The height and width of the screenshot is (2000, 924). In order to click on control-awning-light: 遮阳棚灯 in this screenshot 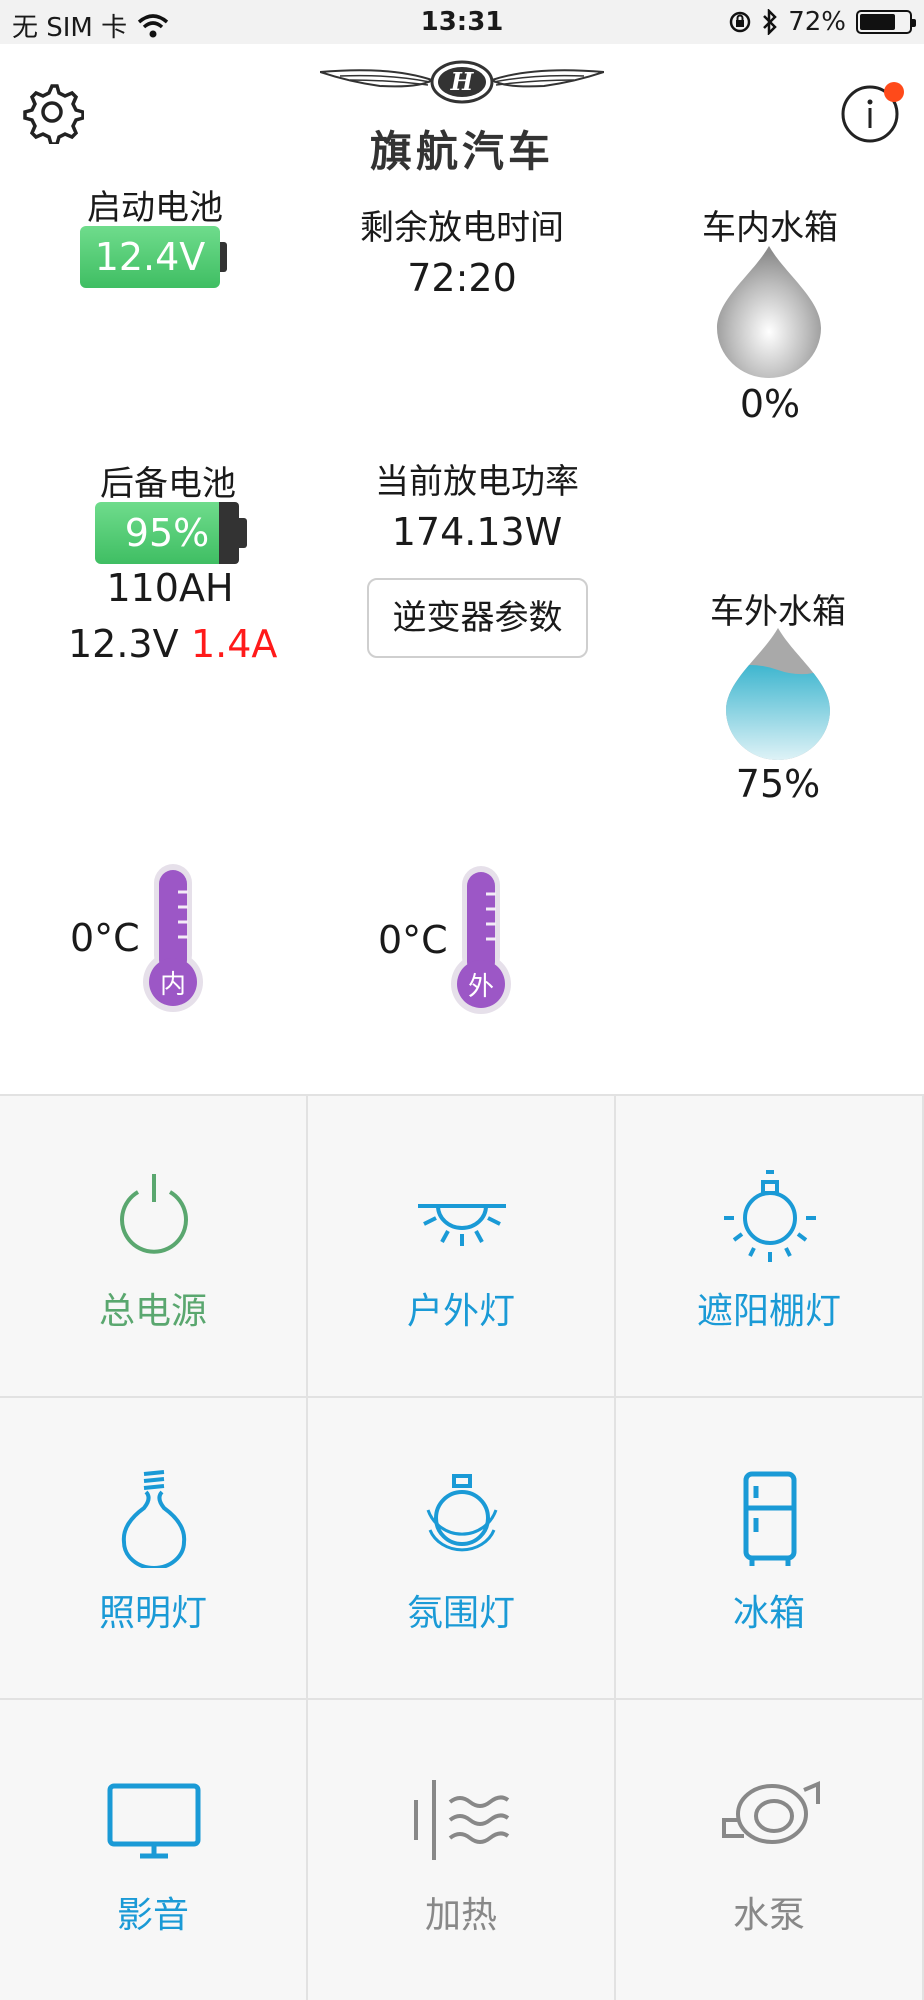, I will do `click(770, 1247)`.